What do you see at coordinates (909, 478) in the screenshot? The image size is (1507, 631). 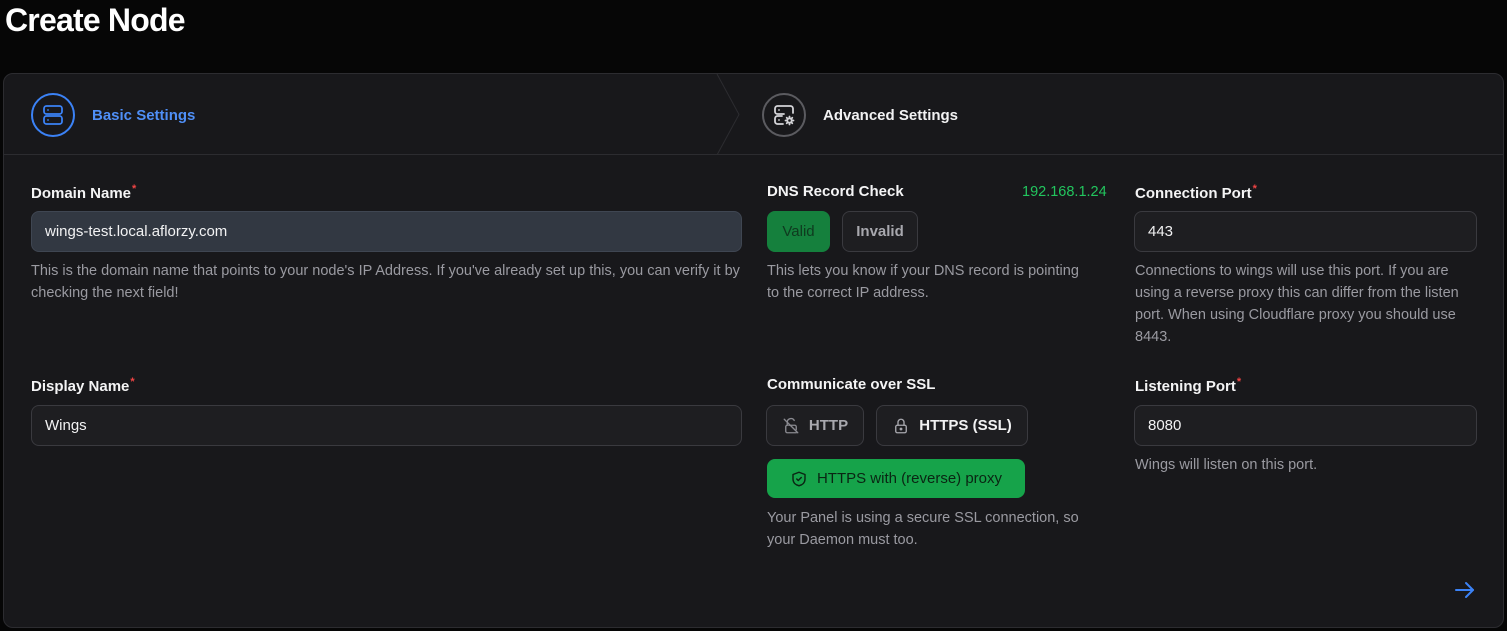 I see `button-label: HTTPS with (reverse) proxy` at bounding box center [909, 478].